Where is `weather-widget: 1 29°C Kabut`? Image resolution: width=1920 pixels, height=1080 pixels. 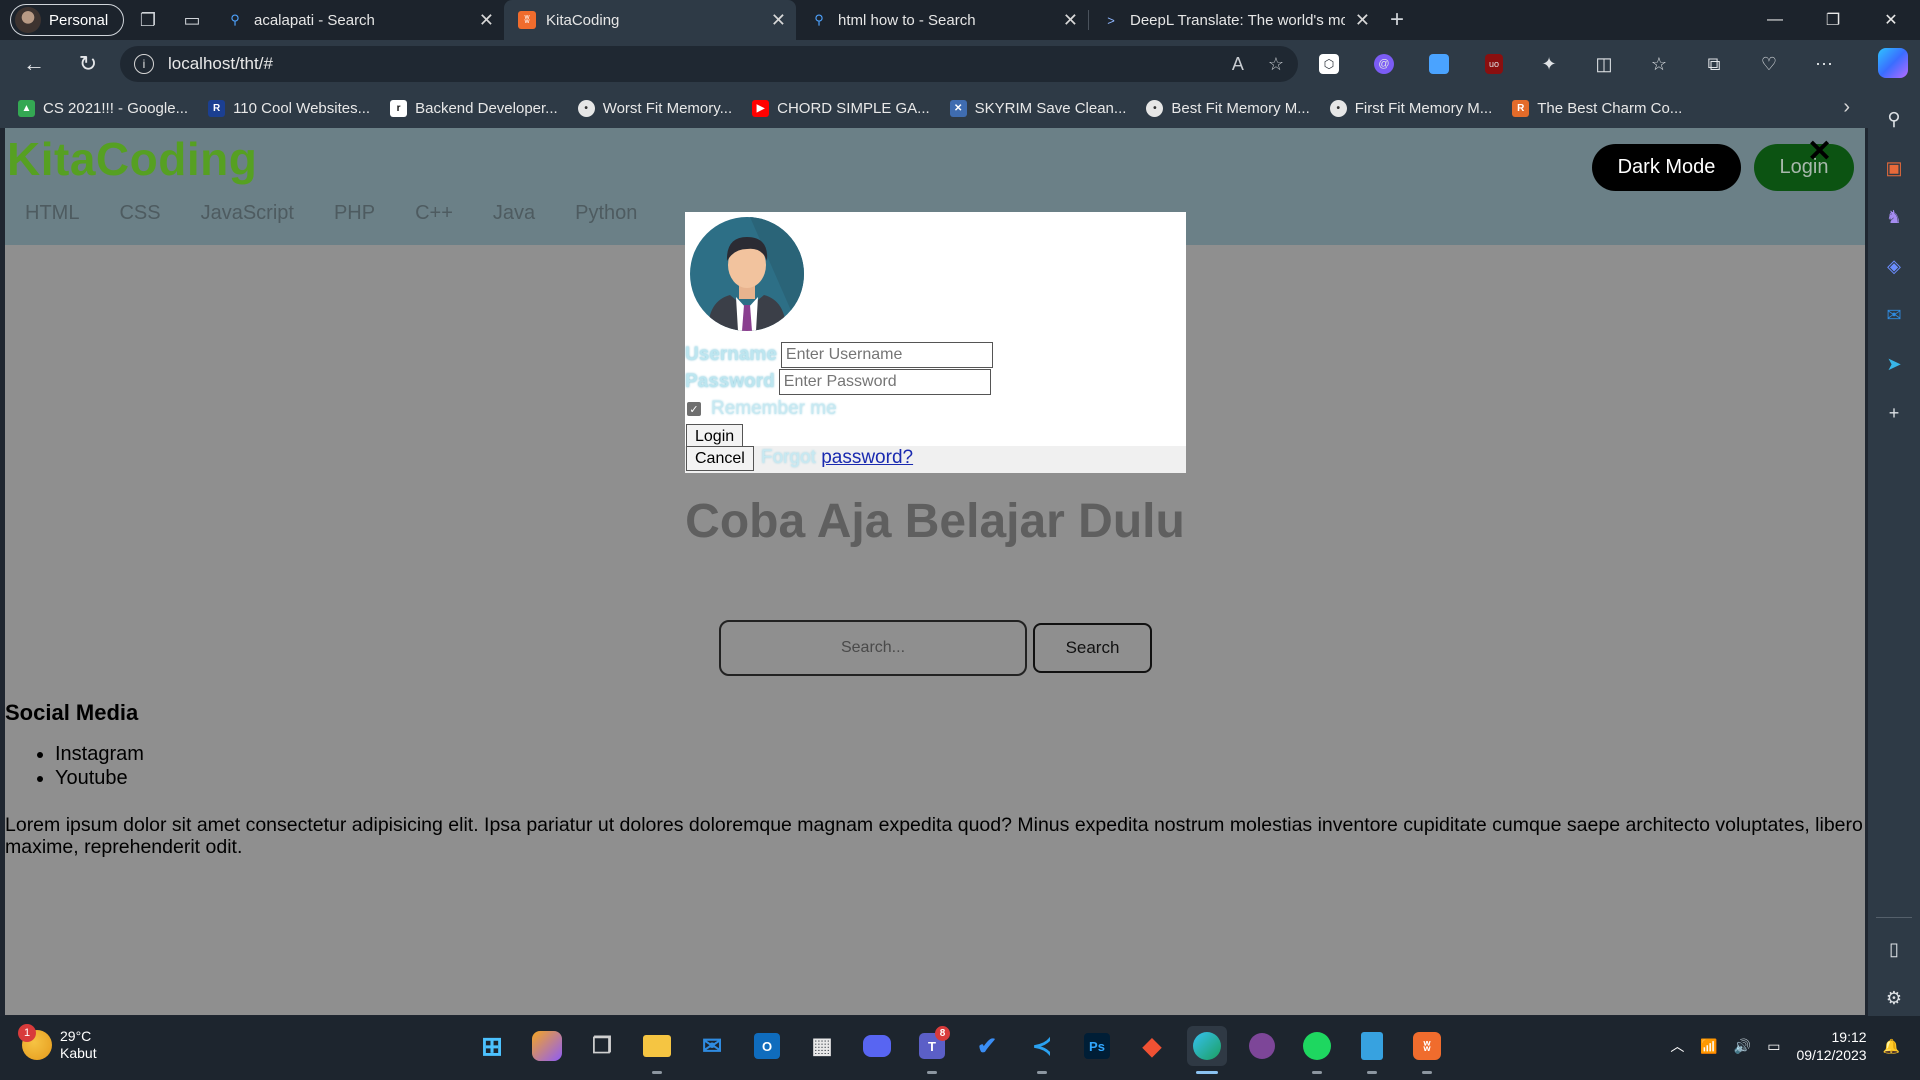
weather-widget: 1 29°C Kabut is located at coordinates (57, 1043).